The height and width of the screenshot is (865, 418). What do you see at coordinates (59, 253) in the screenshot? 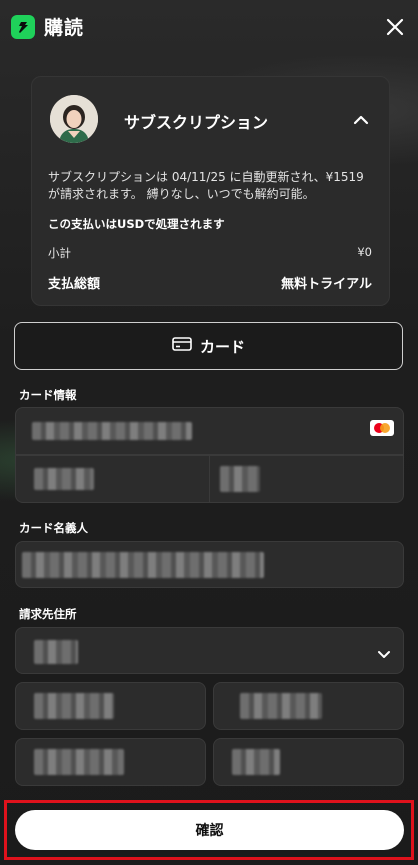
I see `subtotal-label: 小計` at bounding box center [59, 253].